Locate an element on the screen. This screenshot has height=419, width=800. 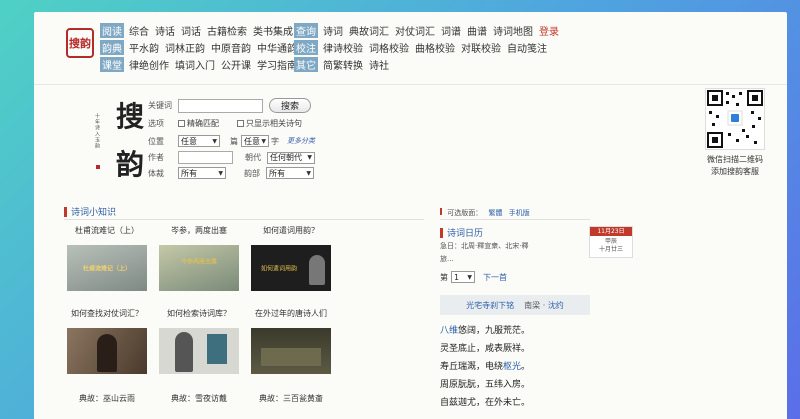
traditional-link: 繁體 is located at coordinates (495, 213).